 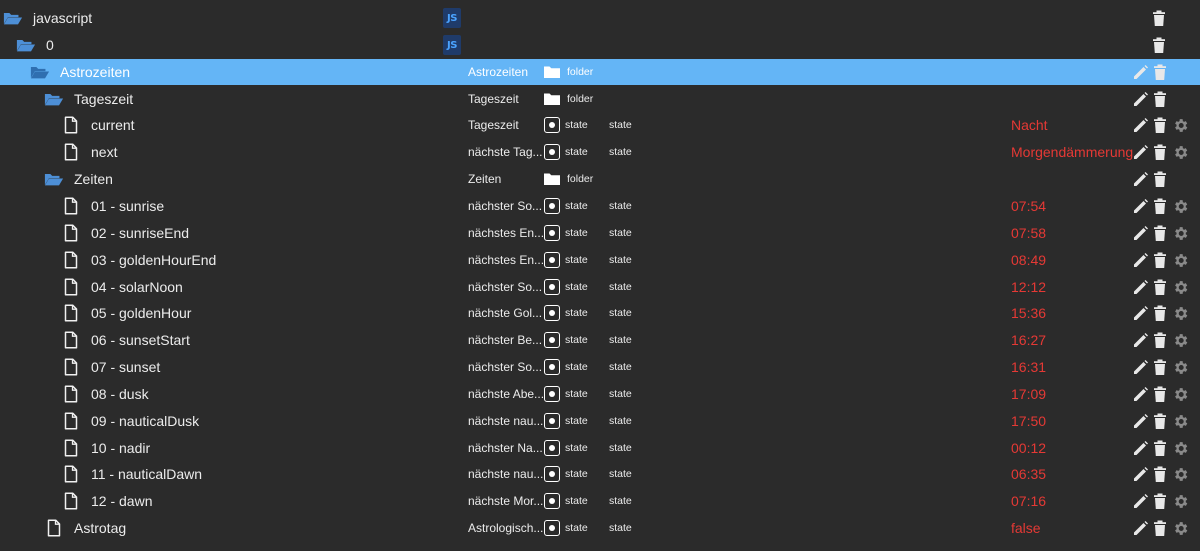 What do you see at coordinates (47, 18) in the screenshot?
I see `tree-node: javascript` at bounding box center [47, 18].